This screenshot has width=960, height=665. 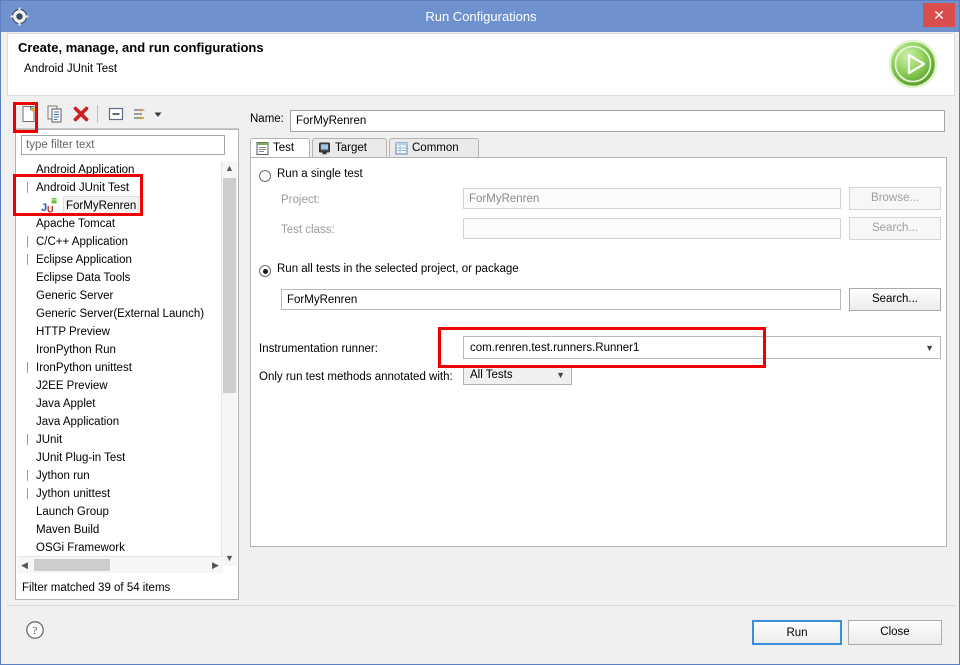 What do you see at coordinates (702, 347) in the screenshot?
I see `instrumentation-runner-combo: com.renren.test.runners.Runner1 ▼` at bounding box center [702, 347].